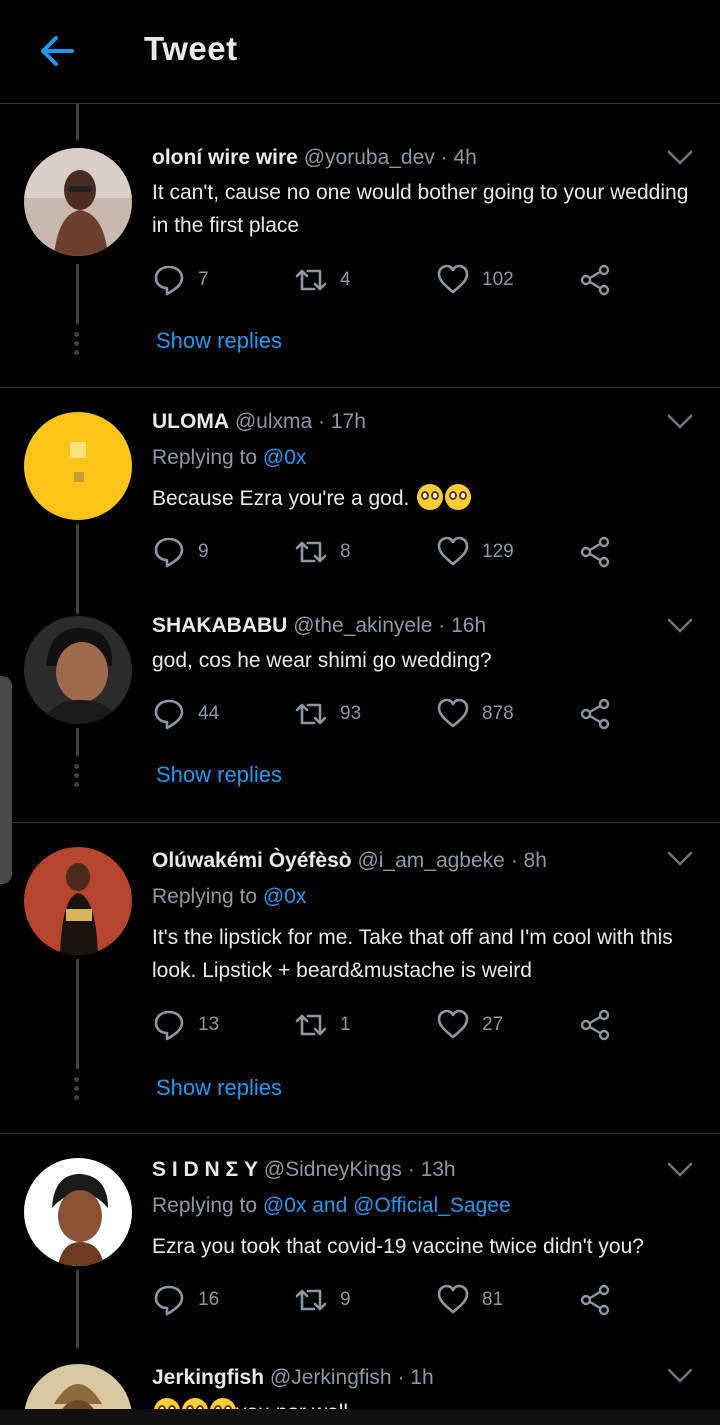  I want to click on reply-button: 16, so click(185, 1300).